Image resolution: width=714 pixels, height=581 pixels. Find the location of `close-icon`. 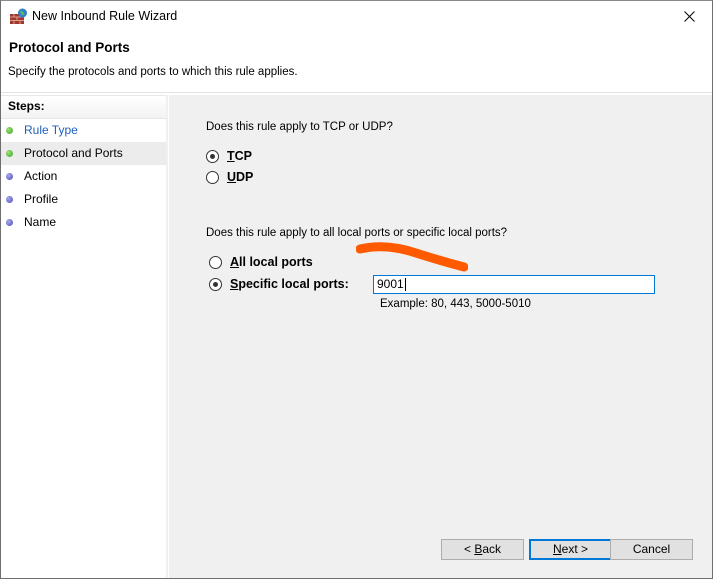

close-icon is located at coordinates (689, 16).